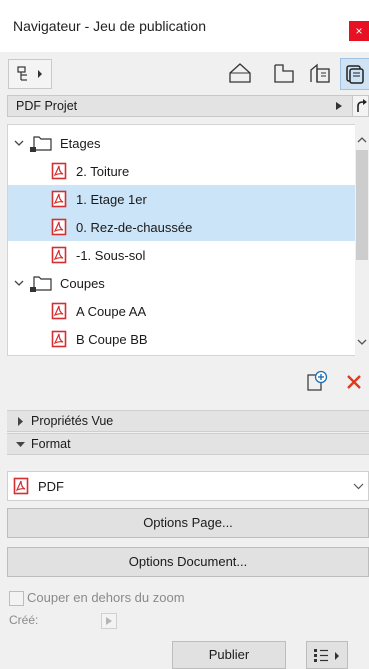 The width and height of the screenshot is (369, 669). I want to click on navigator-map-button, so click(30, 74).